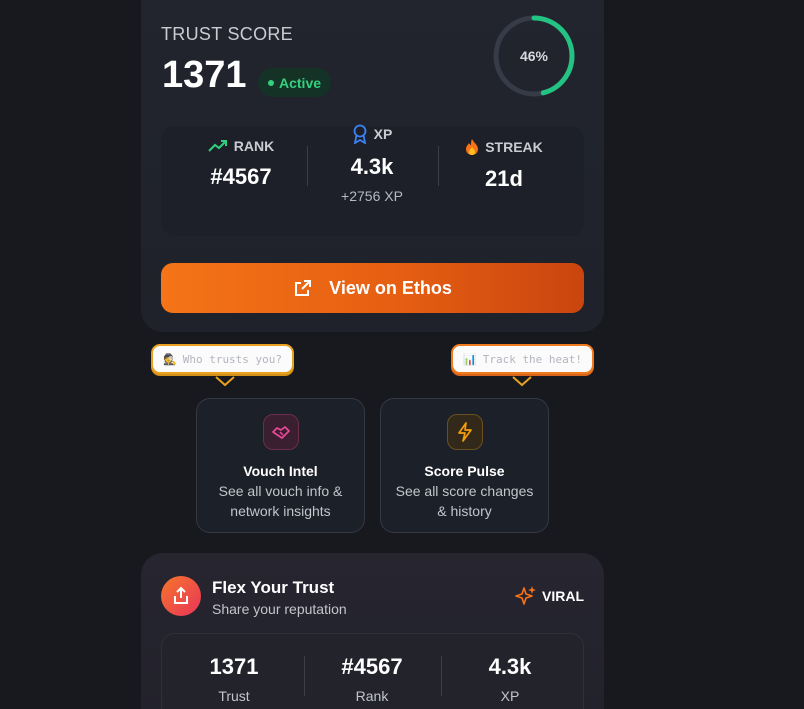 Image resolution: width=804 pixels, height=709 pixels. What do you see at coordinates (383, 134) in the screenshot?
I see `xp-label: XP` at bounding box center [383, 134].